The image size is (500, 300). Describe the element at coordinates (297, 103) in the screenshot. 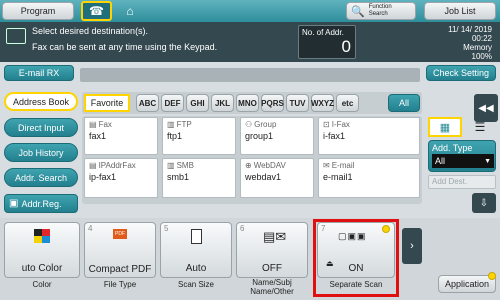

I see `tab-tuv: TUV` at that location.